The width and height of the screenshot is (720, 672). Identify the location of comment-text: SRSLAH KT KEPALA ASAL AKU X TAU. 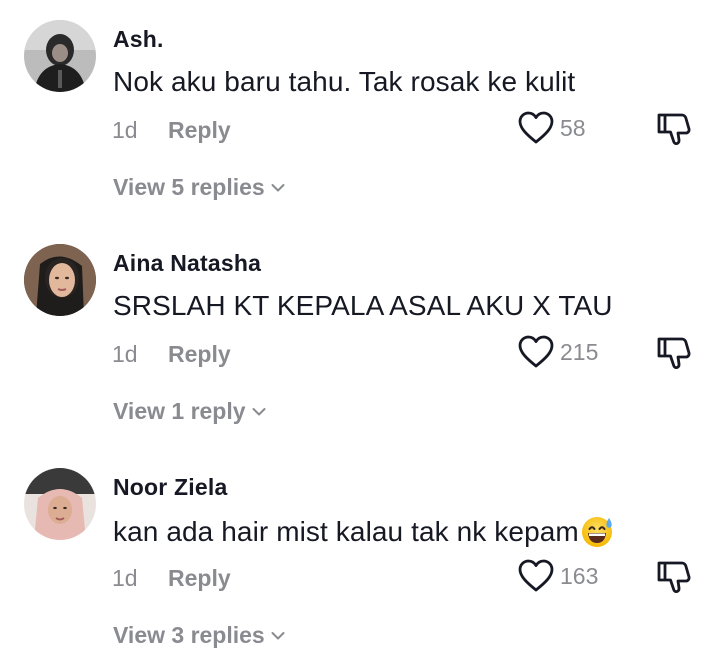
(363, 305).